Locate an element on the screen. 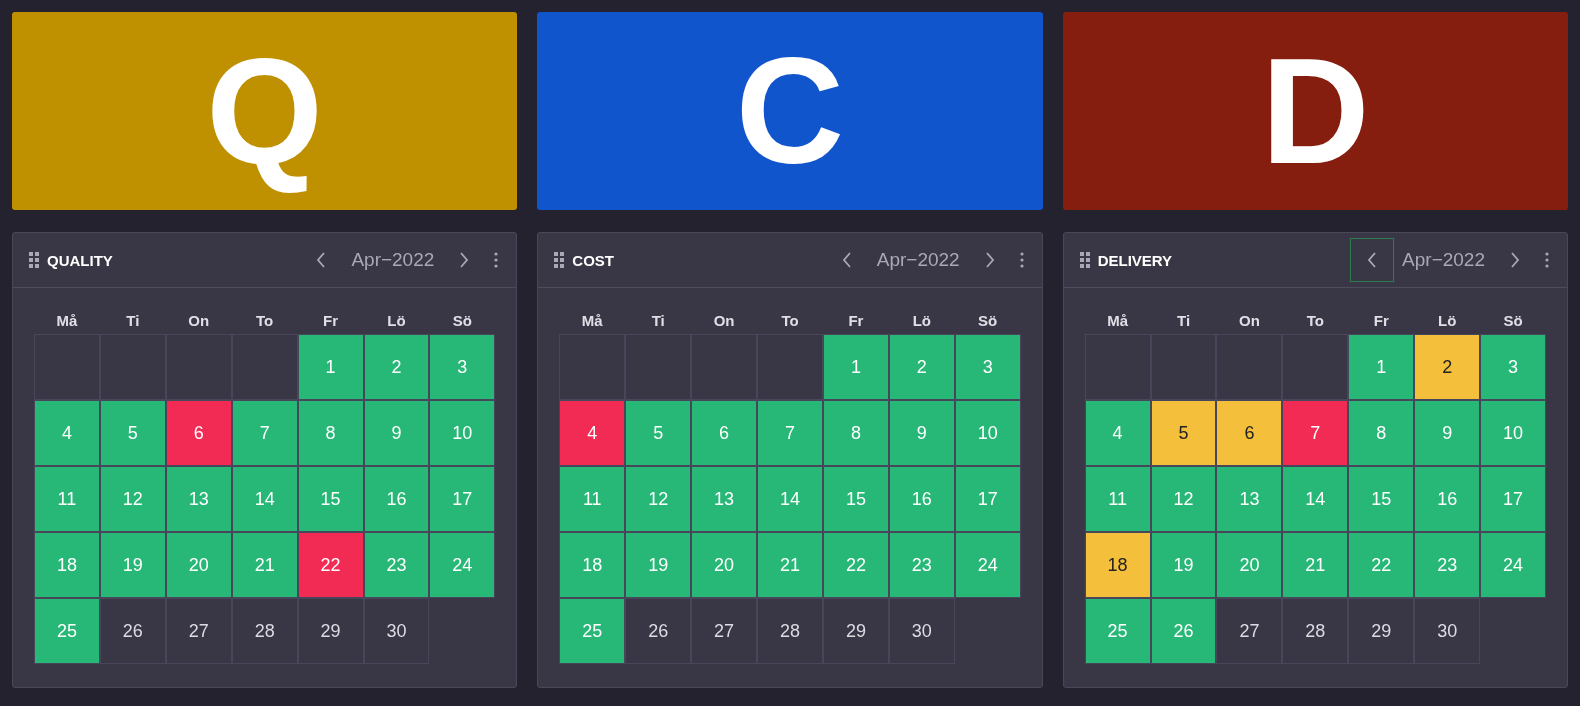  empty-day-slot is located at coordinates (658, 367).